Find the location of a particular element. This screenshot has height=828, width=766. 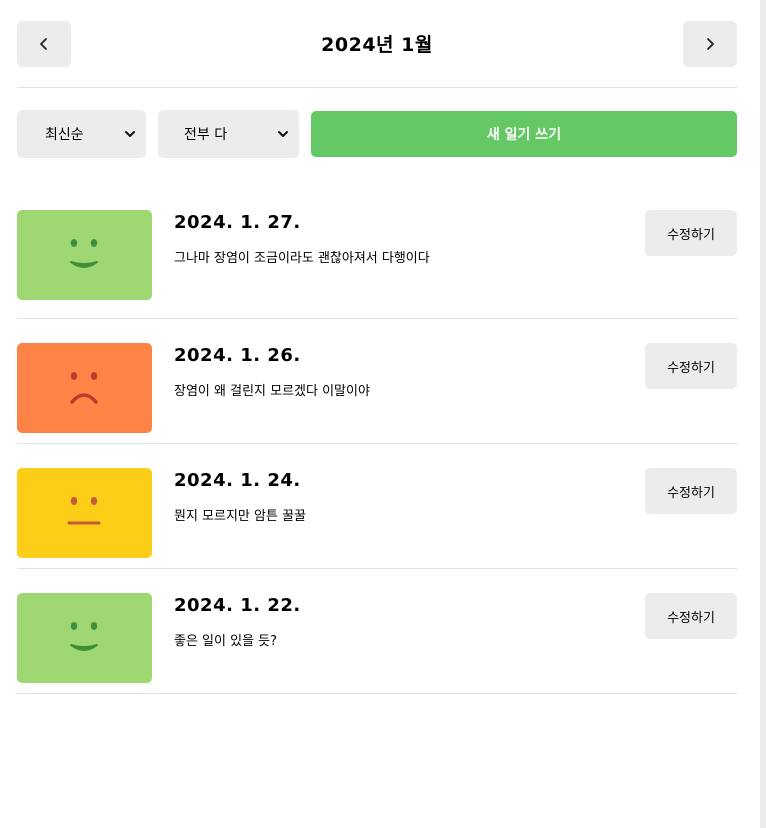

diary-toolbar: 최신순 전부 다 새 일기 쓰기 is located at coordinates (377, 134).